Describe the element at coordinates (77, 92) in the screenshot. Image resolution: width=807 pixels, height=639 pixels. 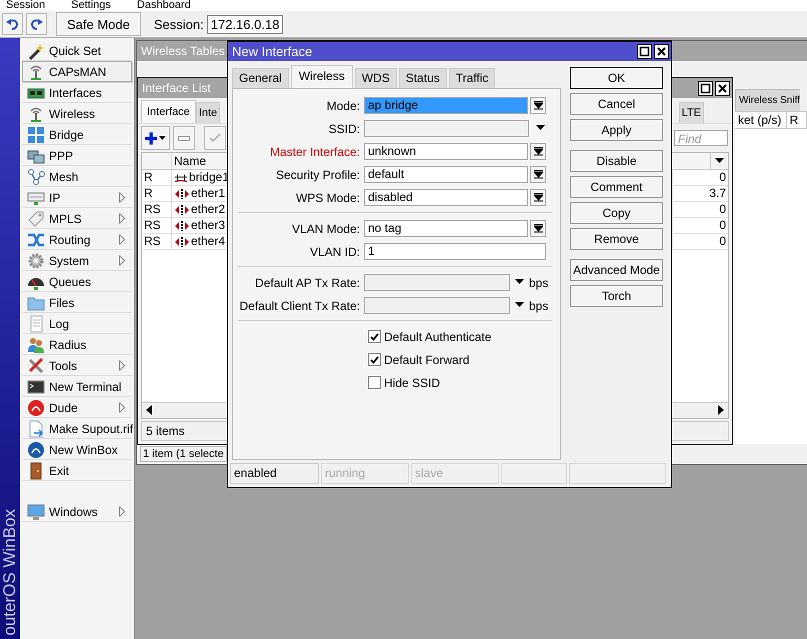
I see `sidebar-item: Interfaces` at that location.